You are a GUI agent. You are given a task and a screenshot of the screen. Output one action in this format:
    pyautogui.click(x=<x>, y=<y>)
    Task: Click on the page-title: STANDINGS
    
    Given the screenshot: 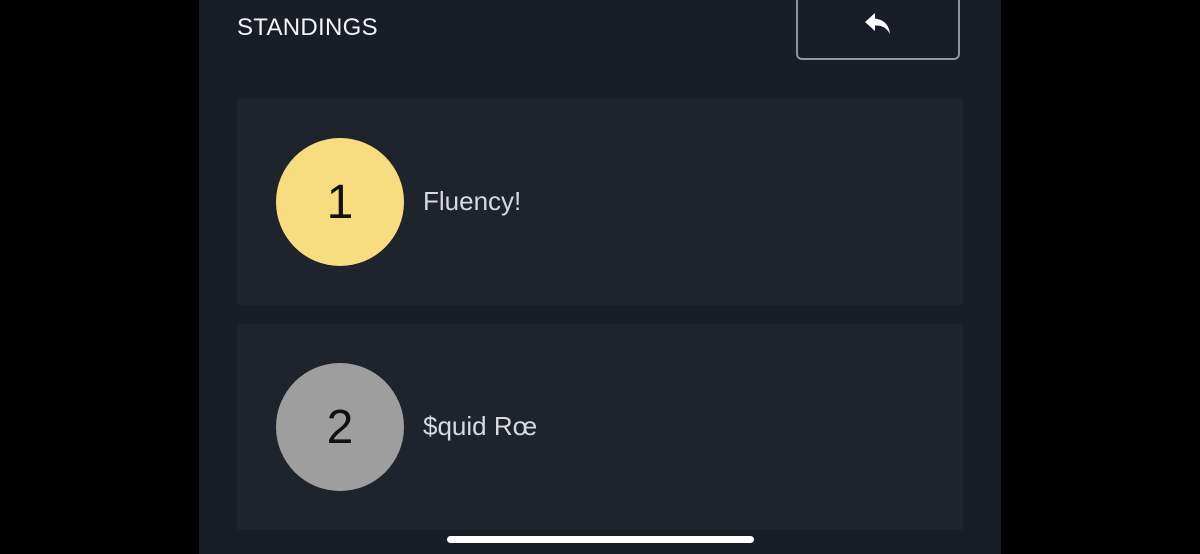 What is the action you would take?
    pyautogui.click(x=307, y=27)
    